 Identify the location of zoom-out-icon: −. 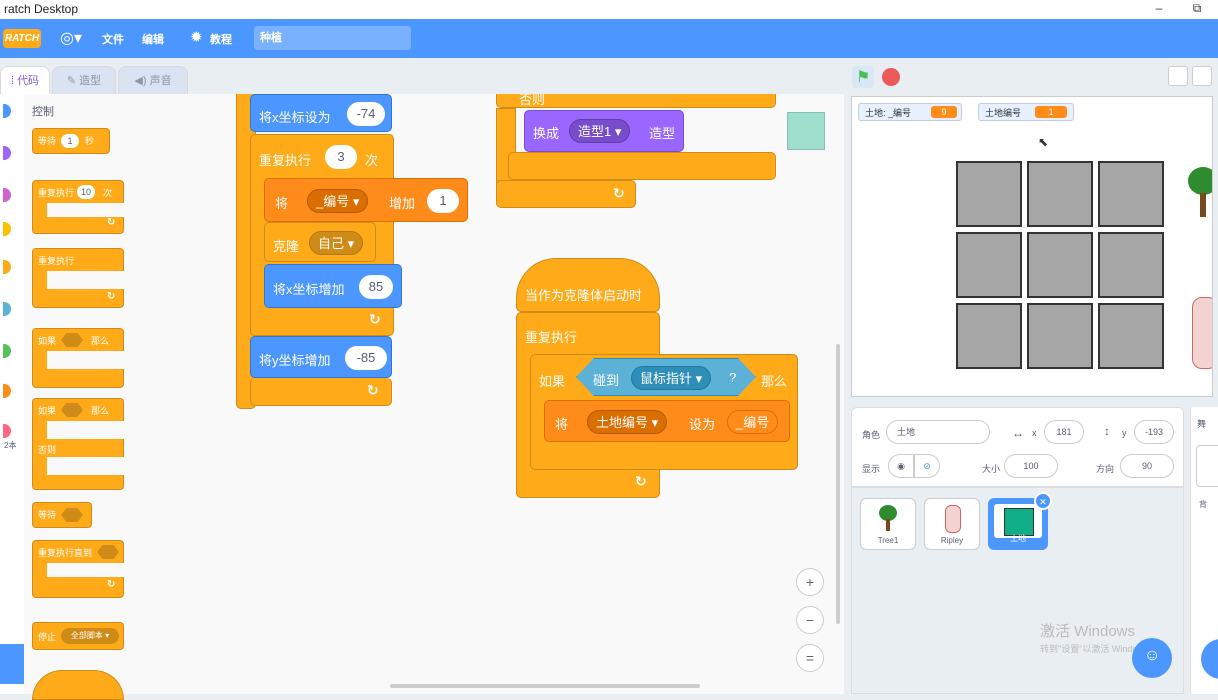
(810, 620).